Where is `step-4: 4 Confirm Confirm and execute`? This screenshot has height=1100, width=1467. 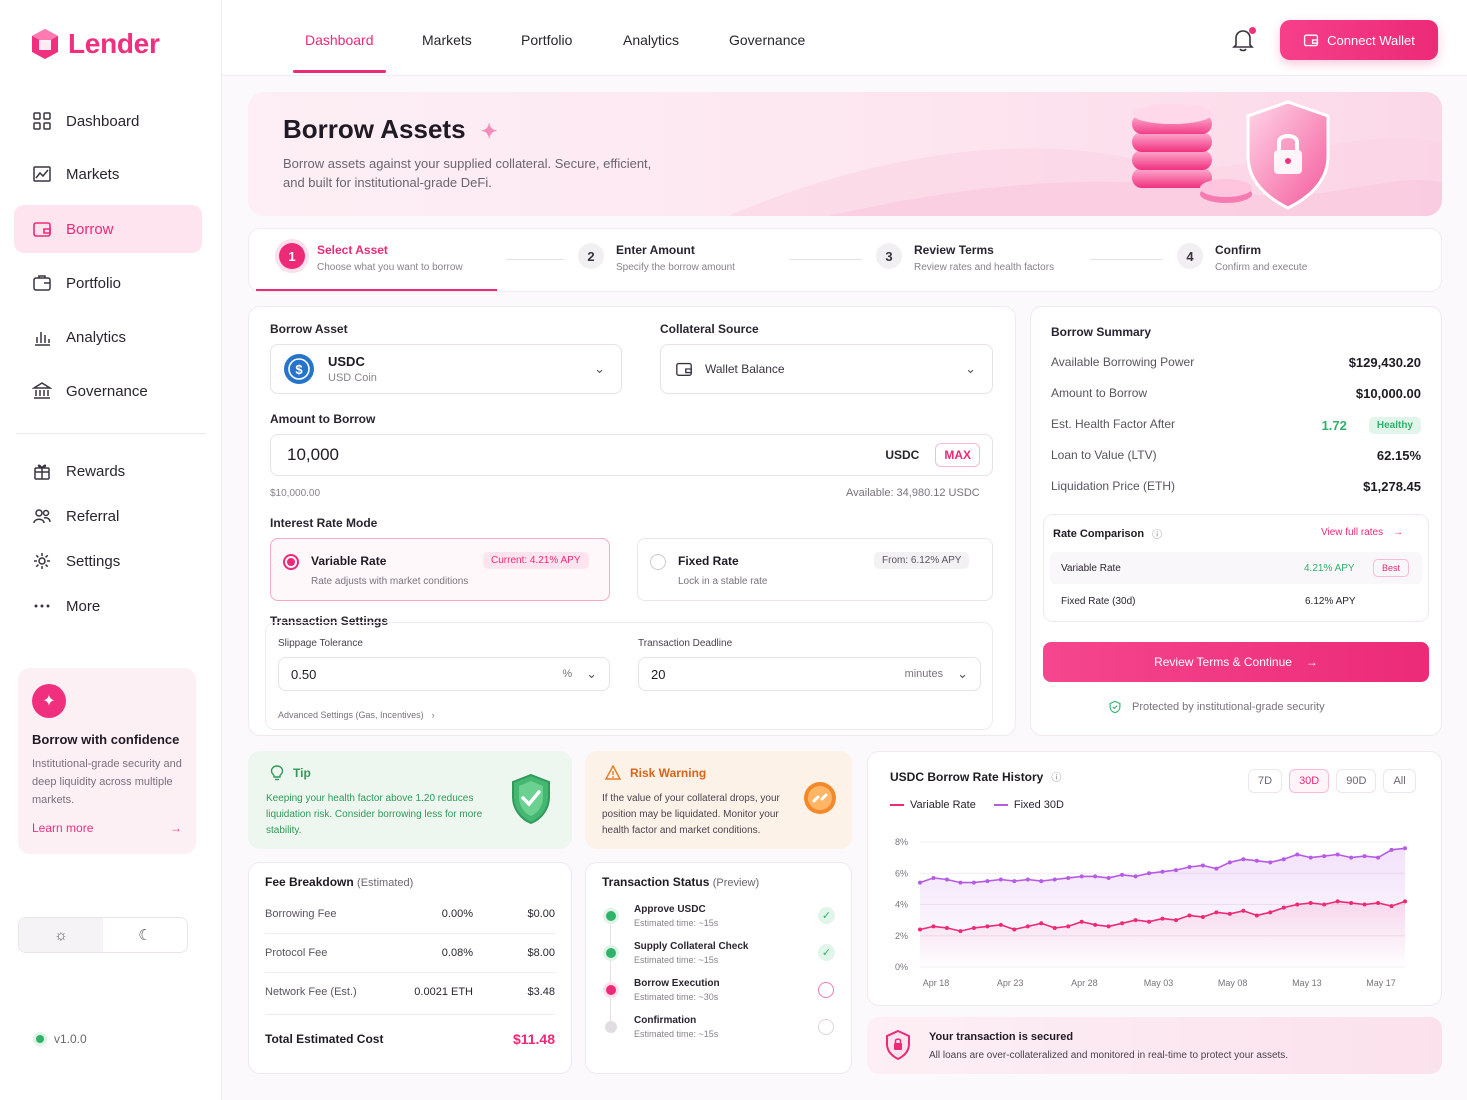 step-4: 4 Confirm Confirm and execute is located at coordinates (1242, 258).